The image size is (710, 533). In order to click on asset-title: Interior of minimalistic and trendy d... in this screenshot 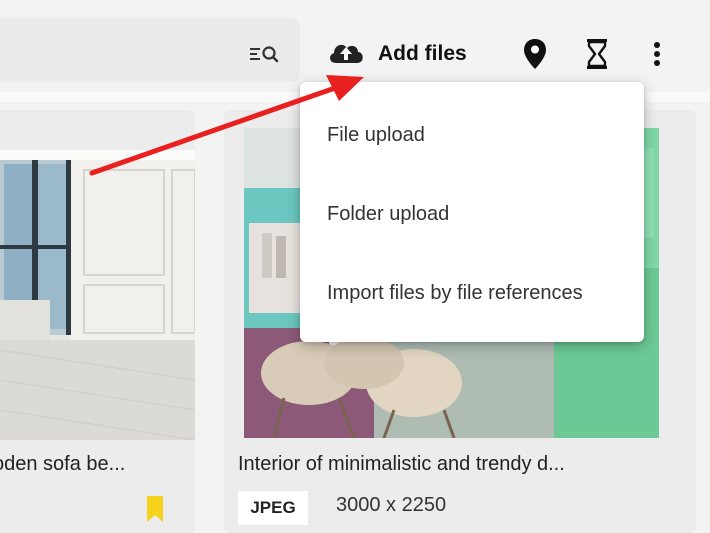, I will do `click(401, 464)`.